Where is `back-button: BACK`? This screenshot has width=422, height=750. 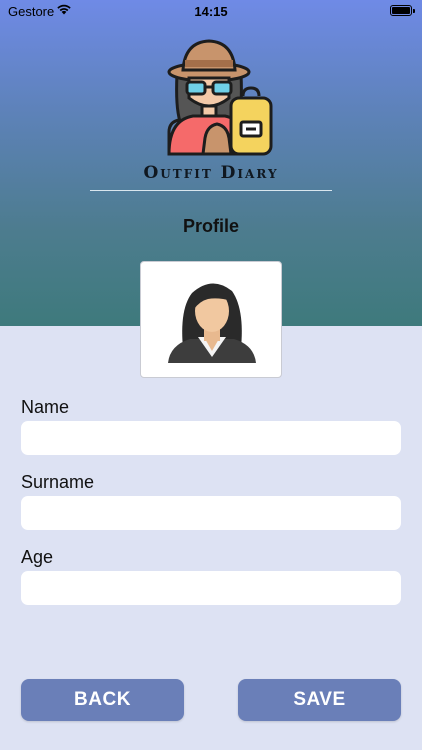 back-button: BACK is located at coordinates (102, 700).